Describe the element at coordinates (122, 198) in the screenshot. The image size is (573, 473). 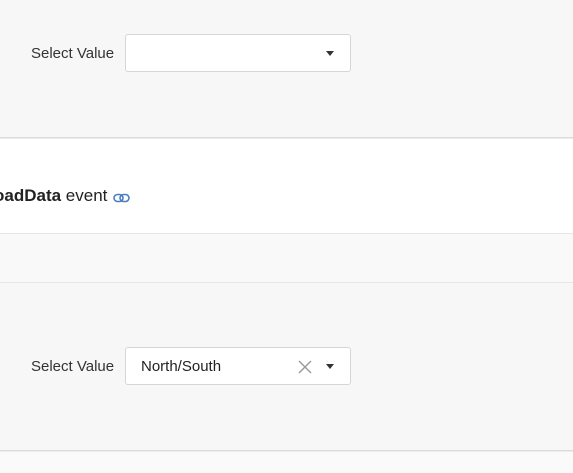
I see `link-icon` at that location.